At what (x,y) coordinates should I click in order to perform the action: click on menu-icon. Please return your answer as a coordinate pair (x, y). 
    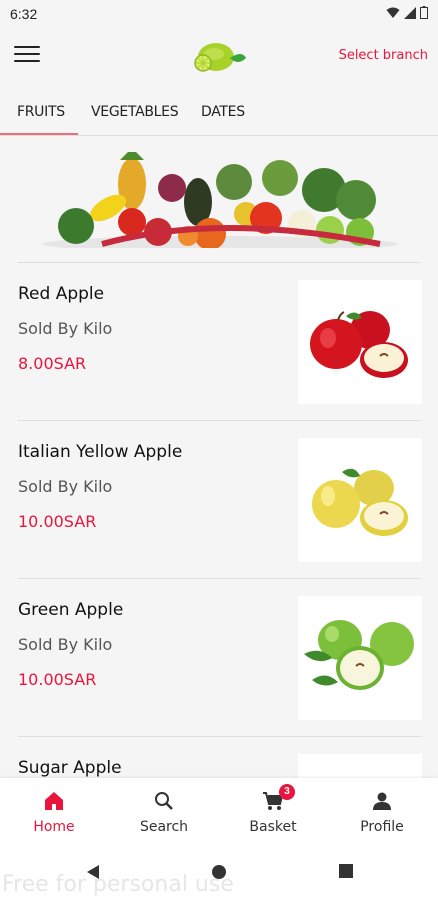
    Looking at the image, I should click on (27, 56).